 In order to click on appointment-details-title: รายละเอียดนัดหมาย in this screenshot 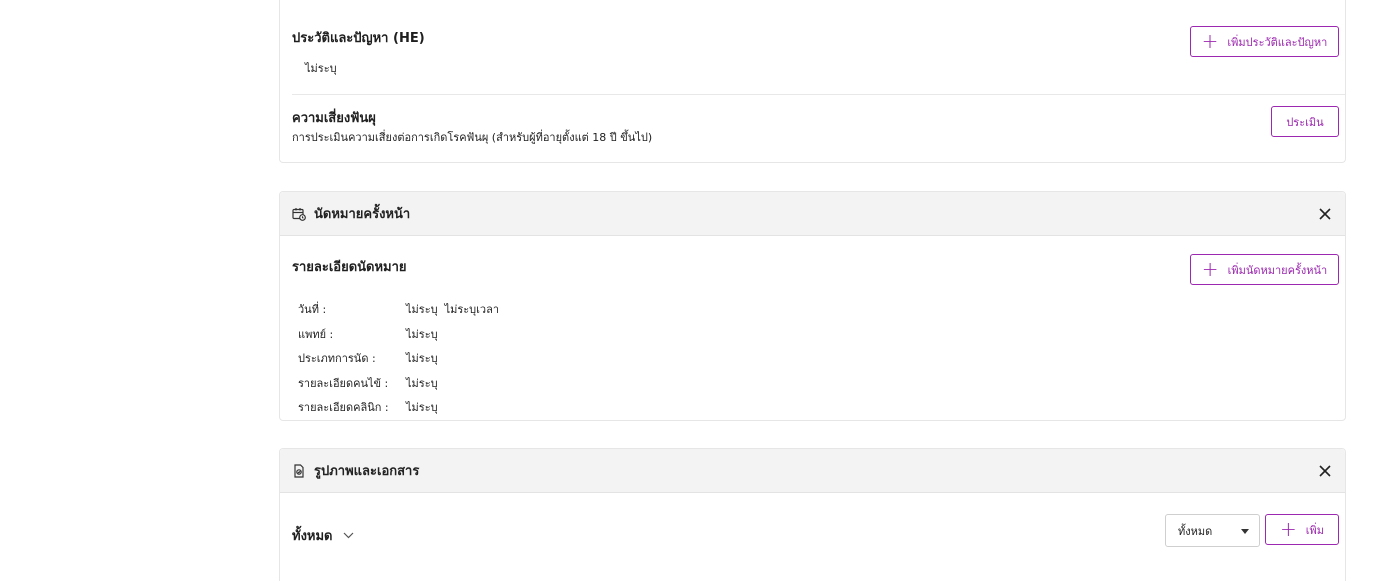, I will do `click(349, 267)`.